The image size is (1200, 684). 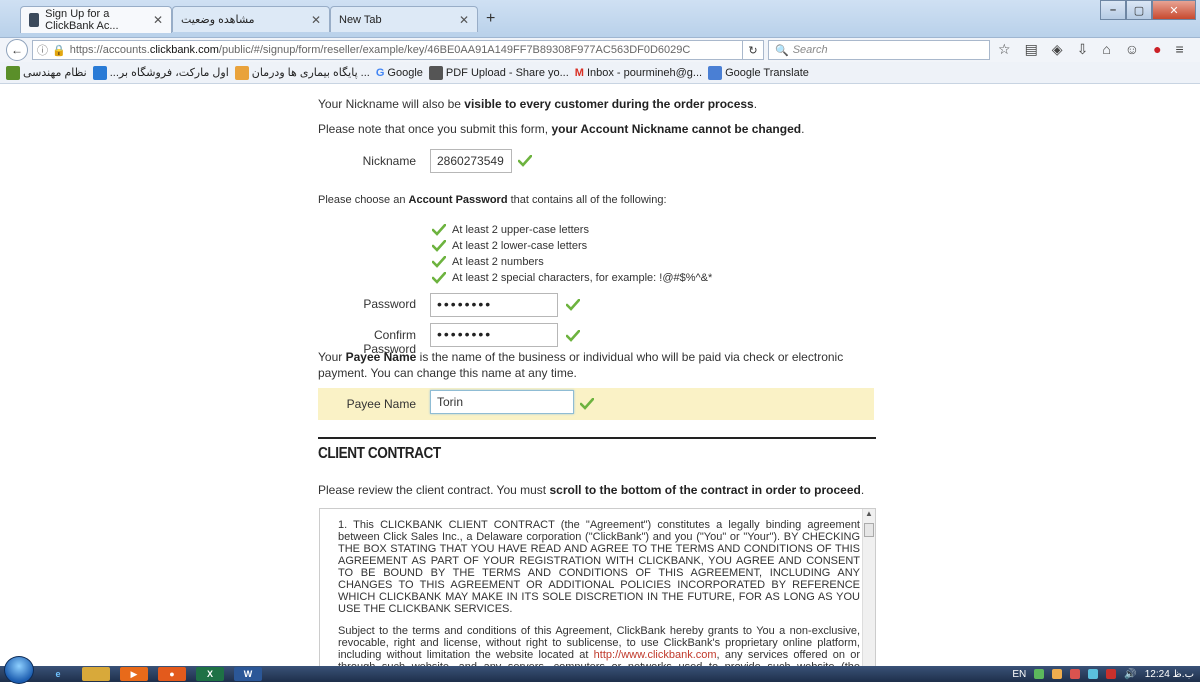 I want to click on back-button: ←, so click(x=17, y=50).